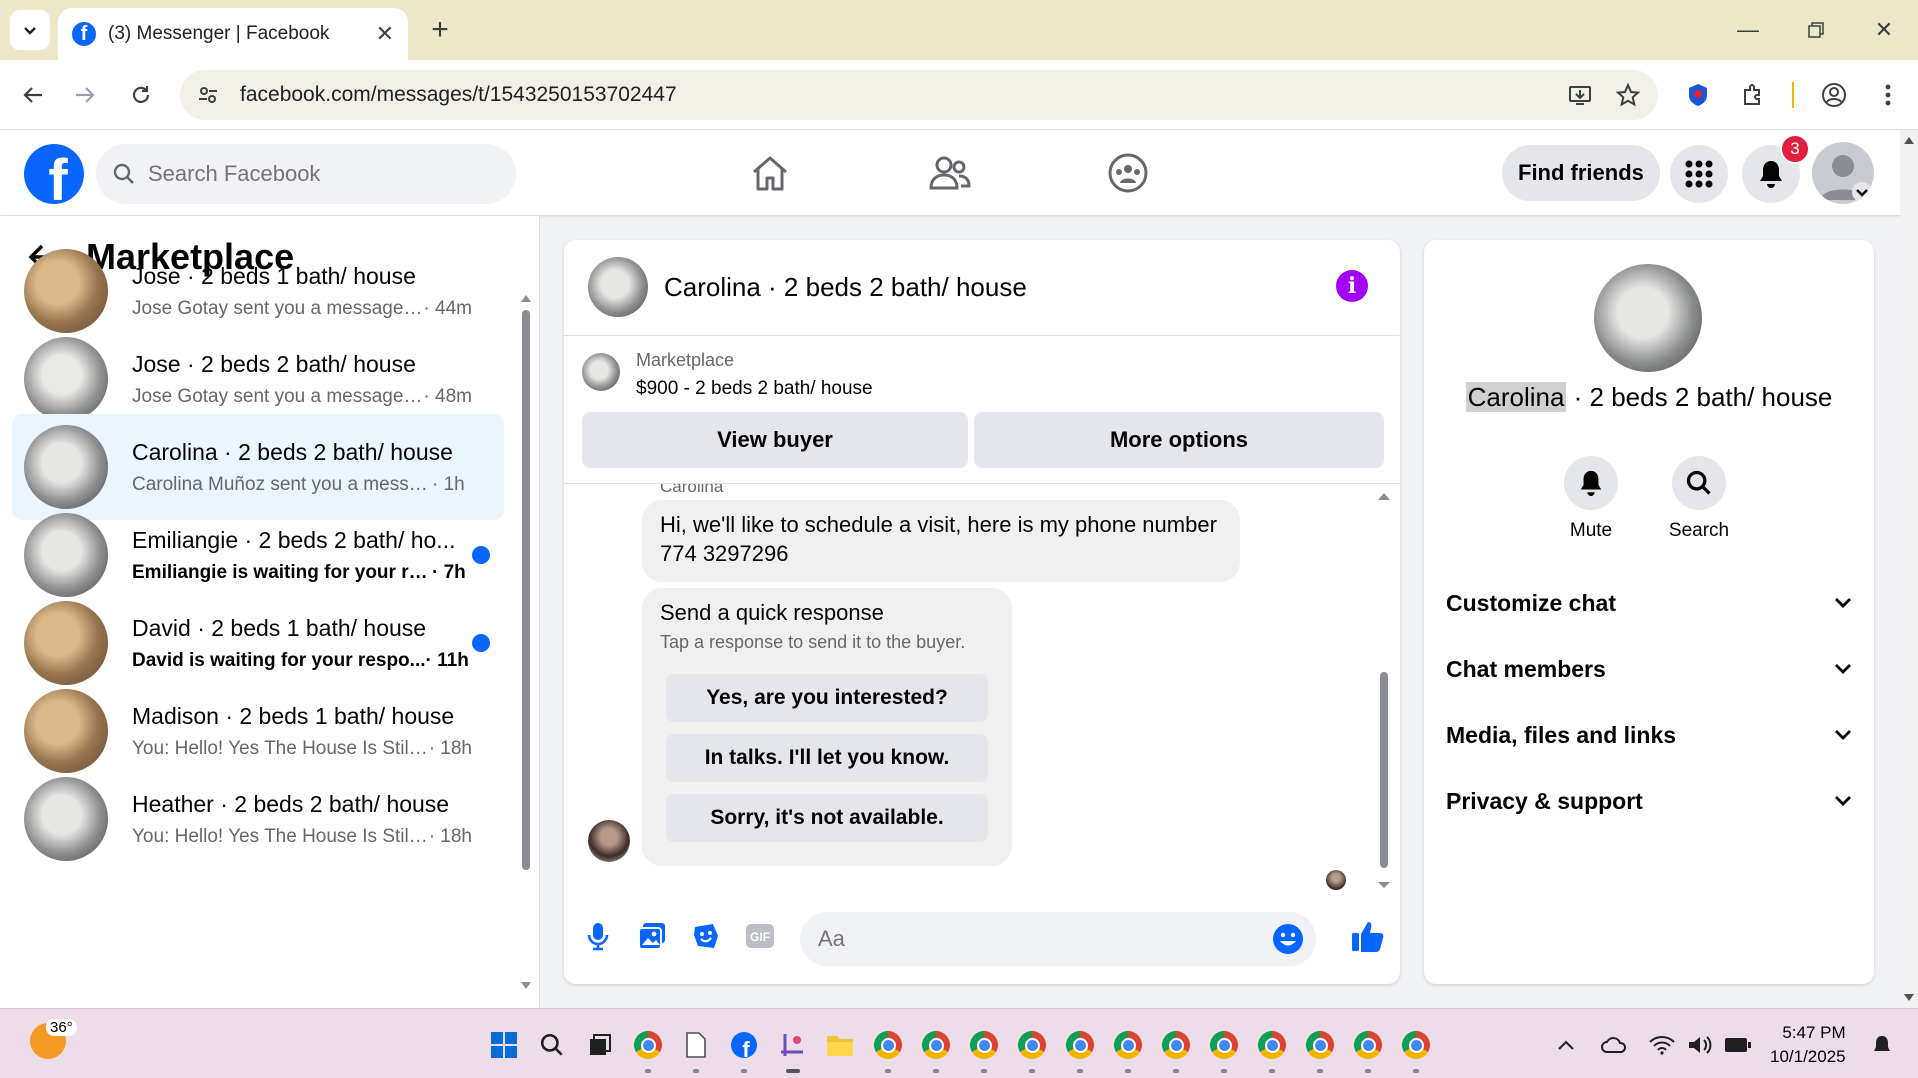 The width and height of the screenshot is (1918, 1078). I want to click on friends-nav-icon, so click(950, 173).